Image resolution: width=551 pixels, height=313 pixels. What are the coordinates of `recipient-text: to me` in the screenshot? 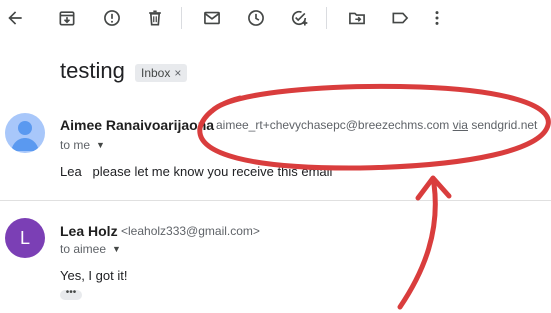 It's located at (75, 145).